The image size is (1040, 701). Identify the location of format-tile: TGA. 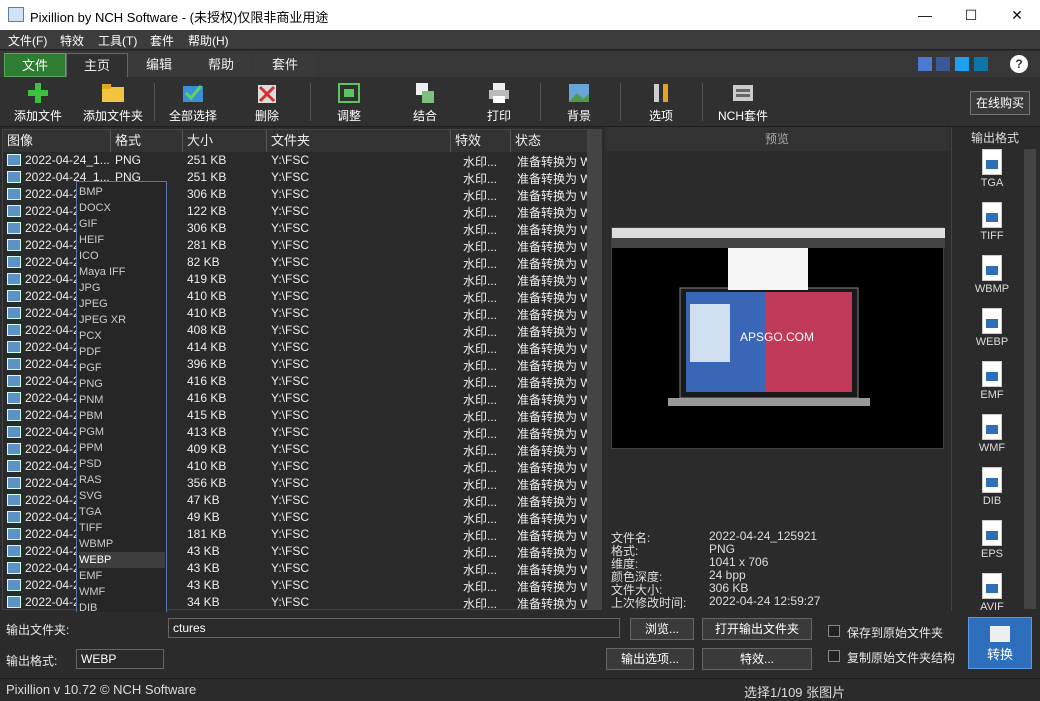
(992, 169).